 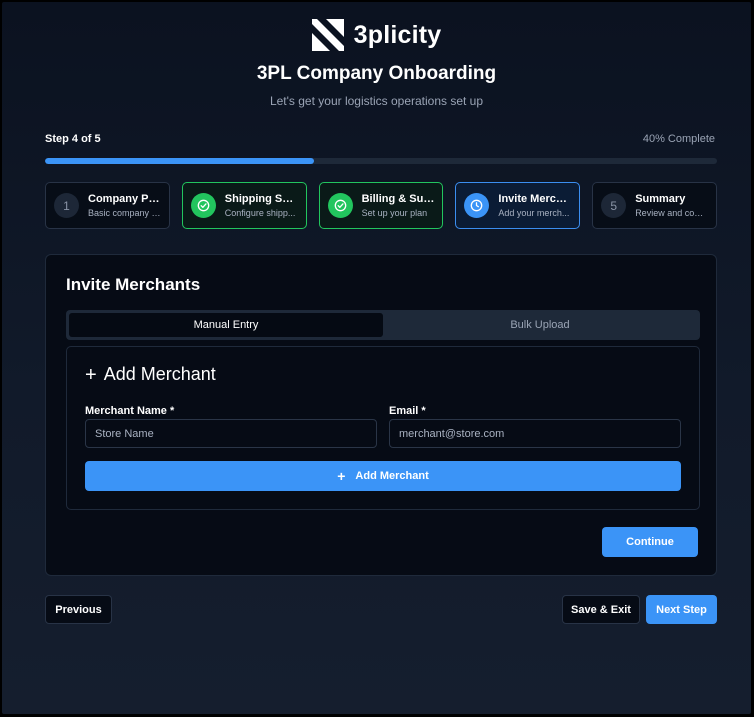 What do you see at coordinates (660, 199) in the screenshot?
I see `step-title: Summary` at bounding box center [660, 199].